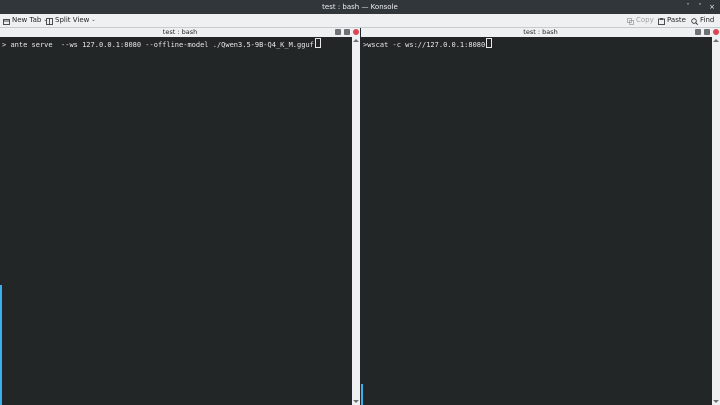  I want to click on maximize-button: ˆ, so click(700, 7).